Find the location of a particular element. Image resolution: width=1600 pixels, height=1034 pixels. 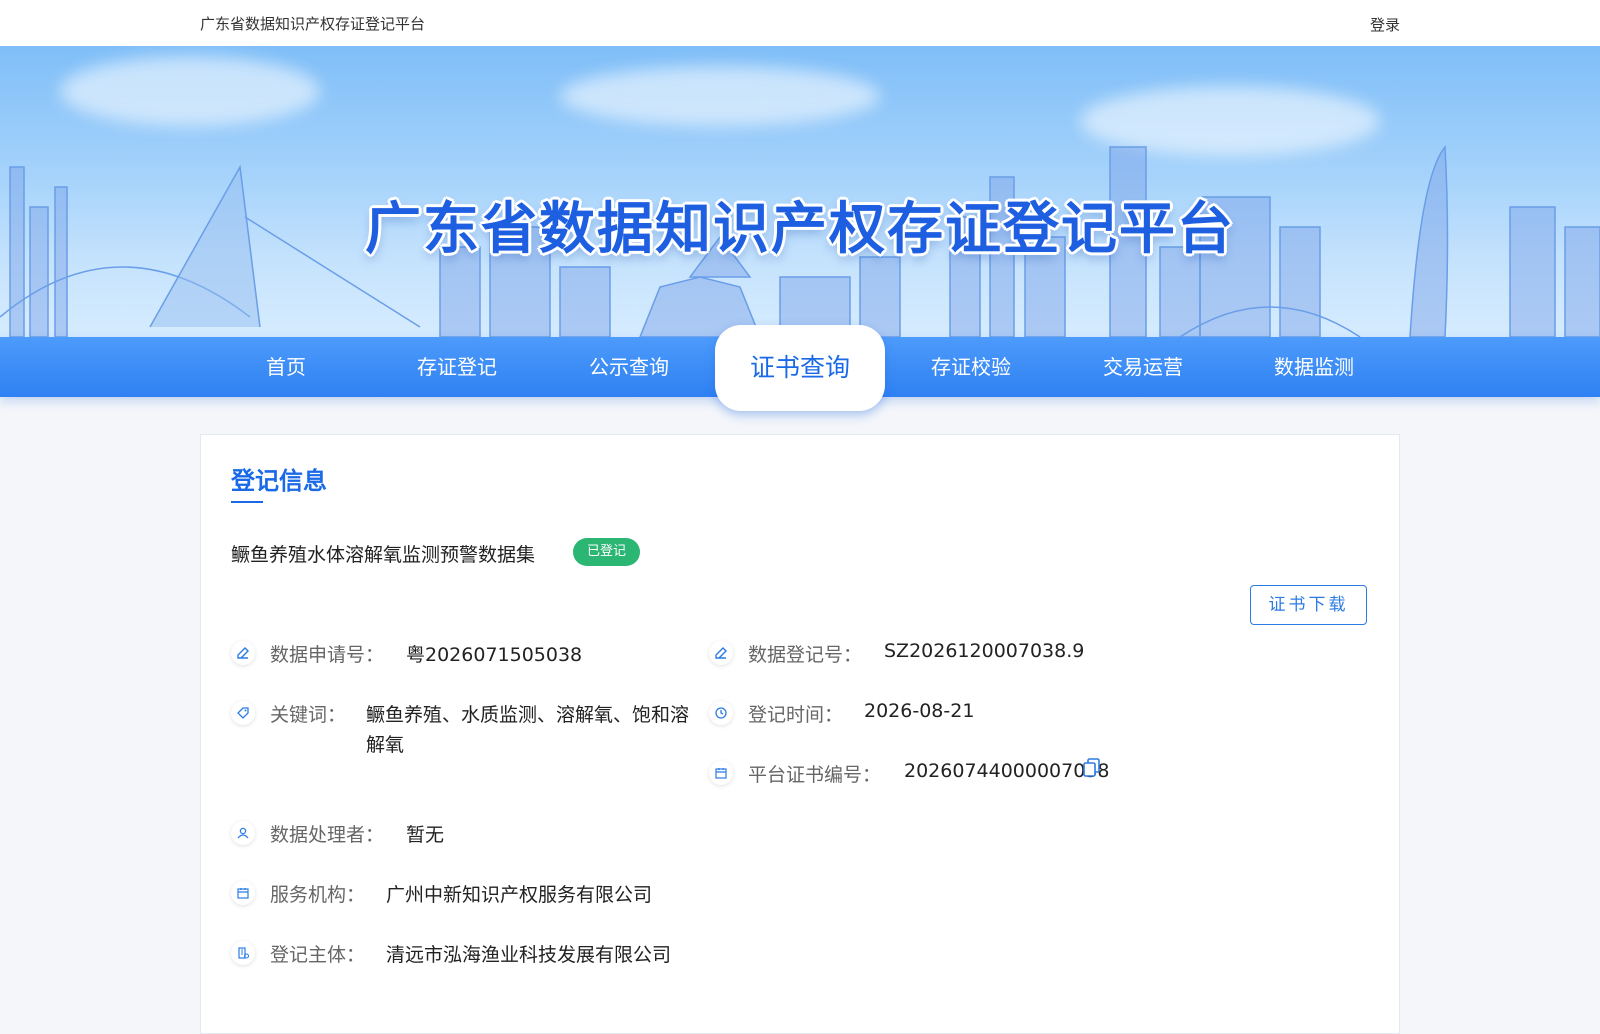

field-label: 数据申请号： is located at coordinates (327, 655).